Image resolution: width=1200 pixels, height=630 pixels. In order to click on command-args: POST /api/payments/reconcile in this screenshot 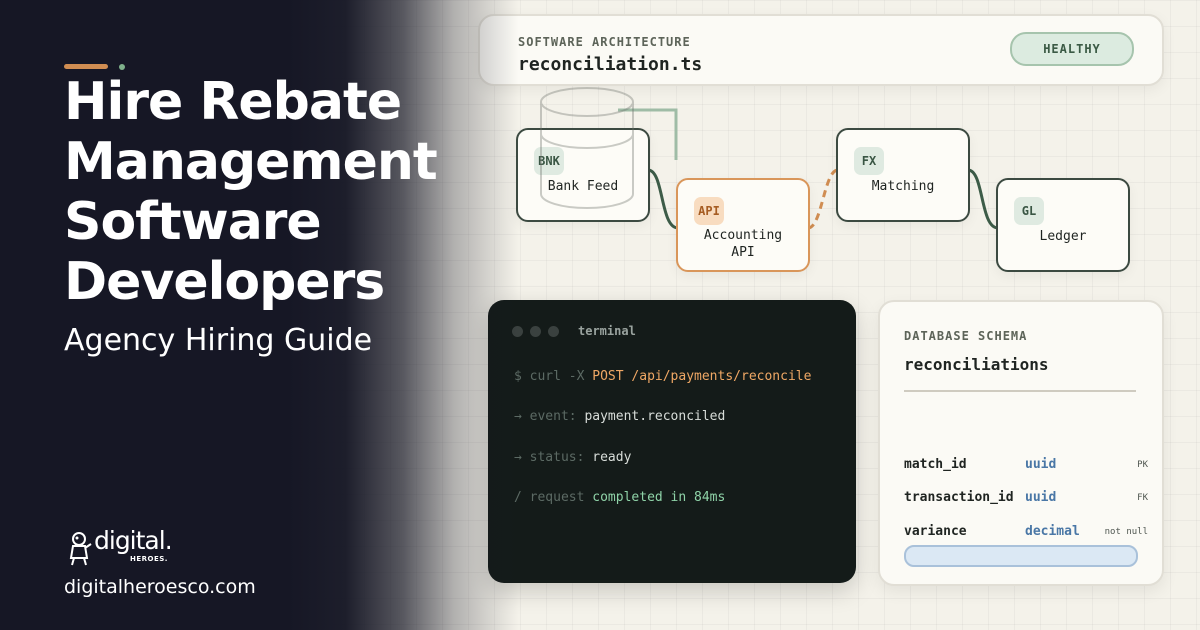, I will do `click(702, 376)`.